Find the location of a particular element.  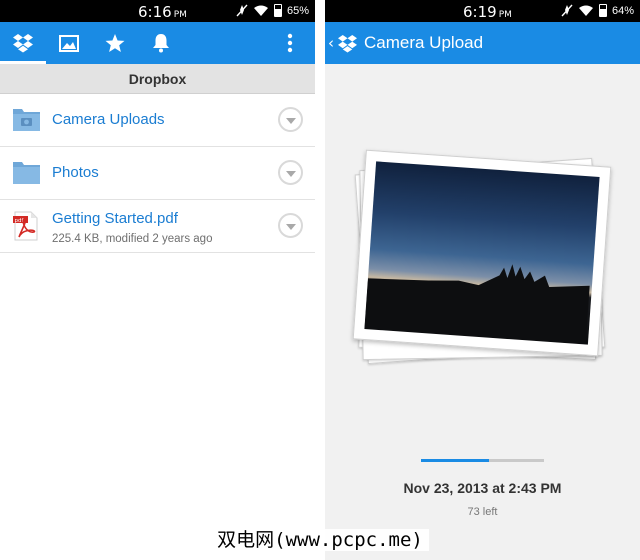

app-bar is located at coordinates (157, 43).